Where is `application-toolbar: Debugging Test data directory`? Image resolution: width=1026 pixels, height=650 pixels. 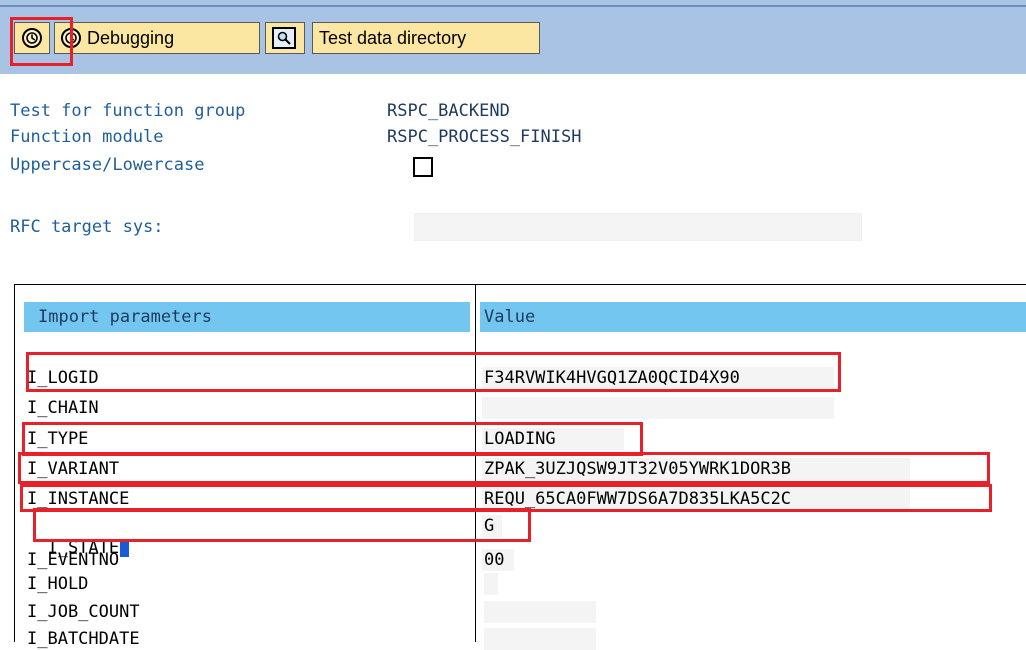 application-toolbar: Debugging Test data directory is located at coordinates (513, 37).